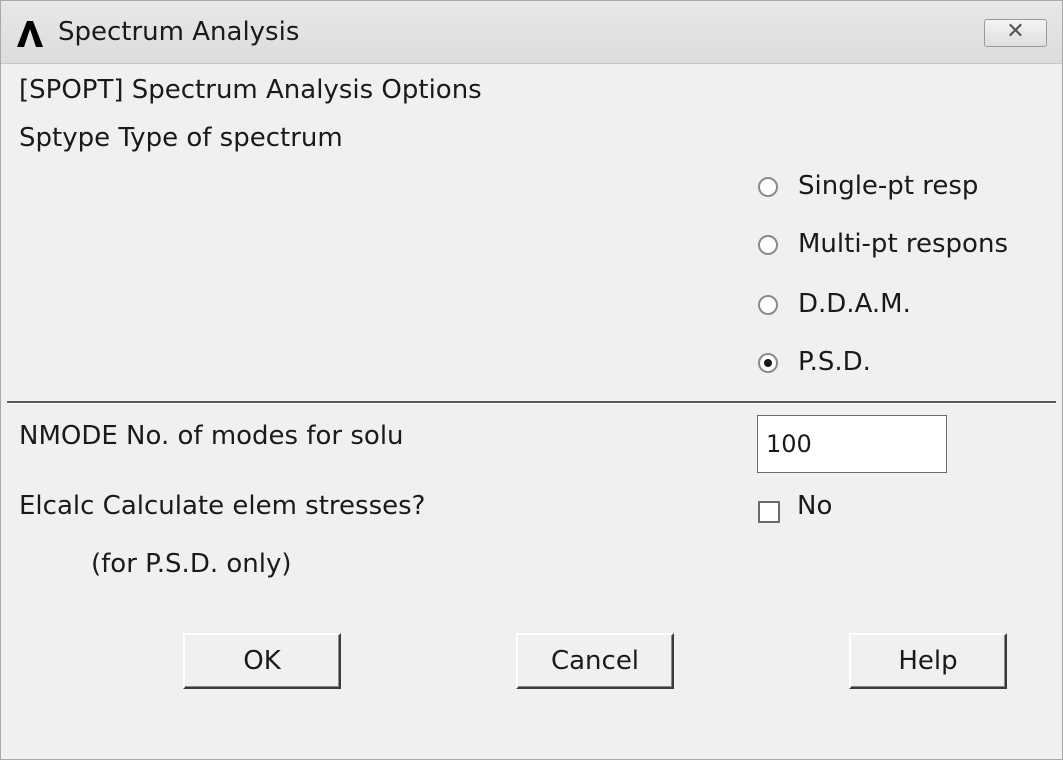 The width and height of the screenshot is (1063, 760). Describe the element at coordinates (191, 564) in the screenshot. I see `elcalc-note: (for P.S.D. only)` at that location.